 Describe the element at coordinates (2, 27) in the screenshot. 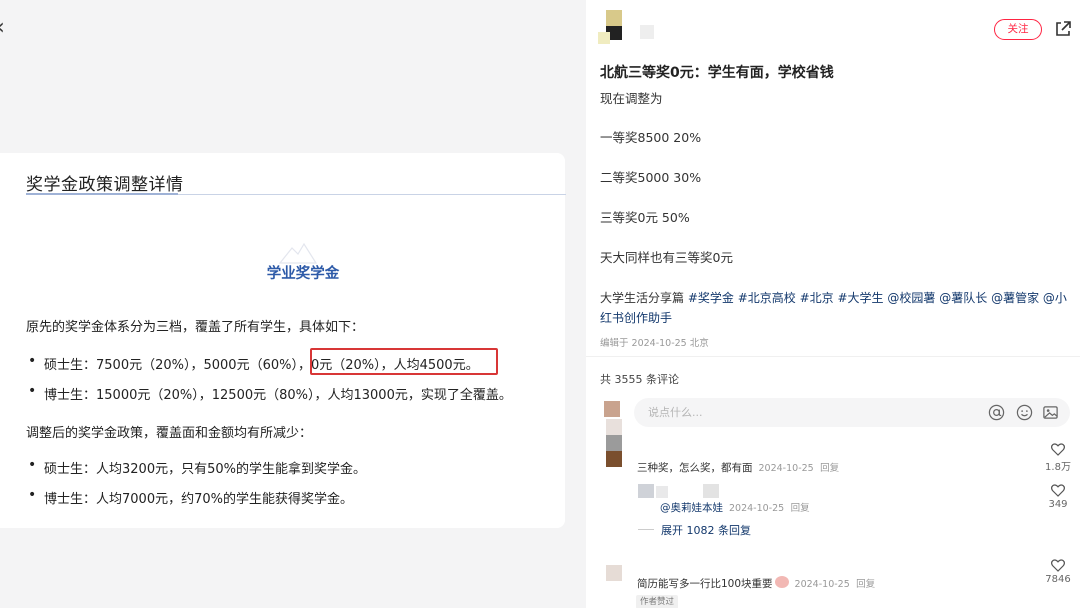

I see `chevron-left-icon: ‹` at that location.